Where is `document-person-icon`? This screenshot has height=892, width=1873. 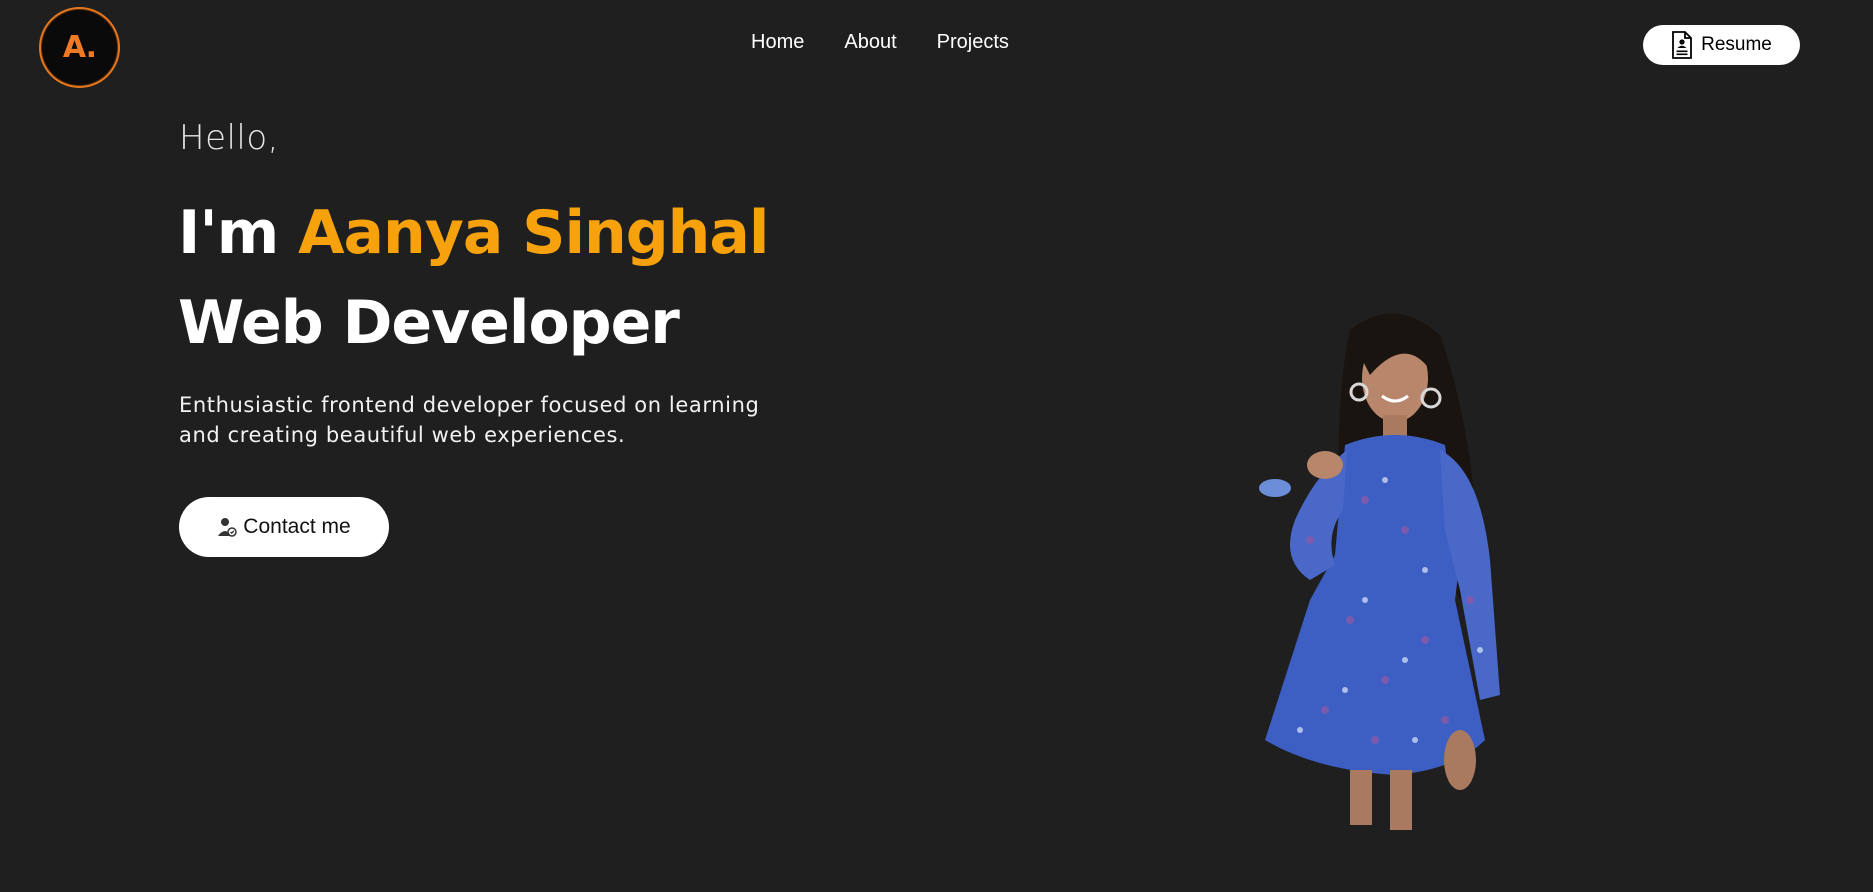
document-person-icon is located at coordinates (1682, 45).